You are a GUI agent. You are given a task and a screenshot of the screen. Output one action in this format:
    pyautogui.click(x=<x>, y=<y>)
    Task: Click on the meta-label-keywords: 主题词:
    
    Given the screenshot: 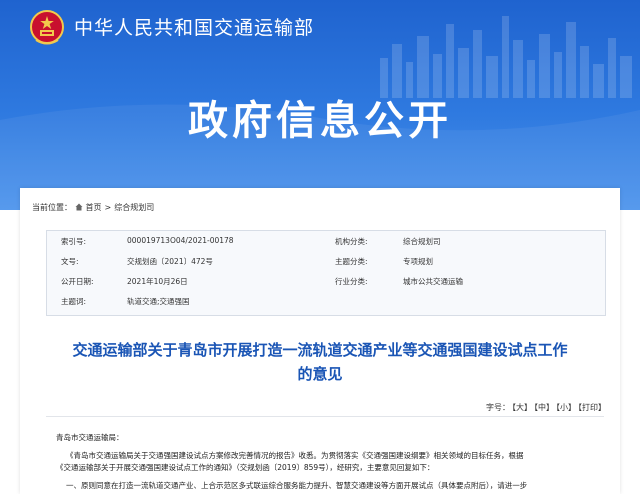 What is the action you would take?
    pyautogui.click(x=74, y=301)
    